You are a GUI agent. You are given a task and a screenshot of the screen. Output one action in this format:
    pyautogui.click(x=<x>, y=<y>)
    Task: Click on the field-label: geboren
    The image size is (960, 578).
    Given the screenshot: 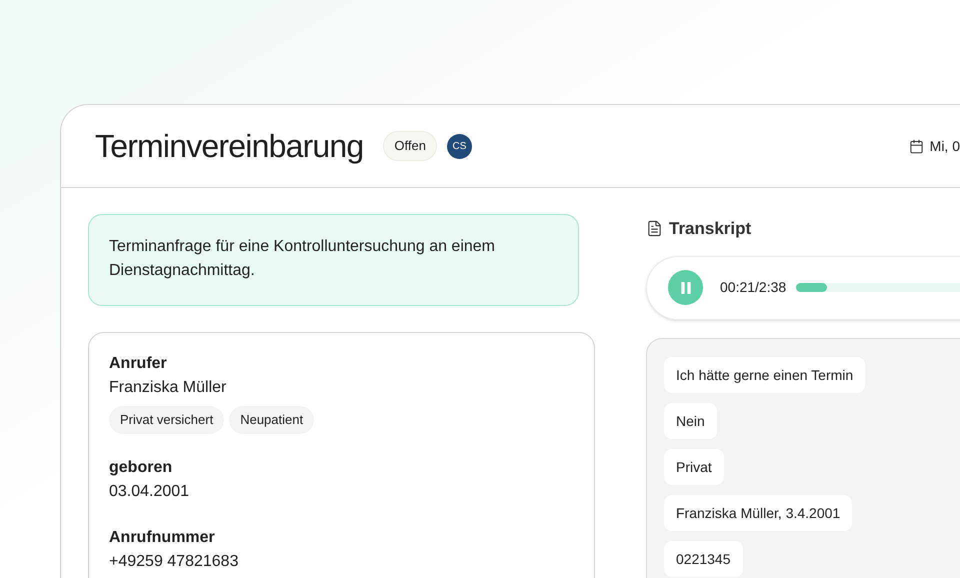 What is the action you would take?
    pyautogui.click(x=141, y=468)
    